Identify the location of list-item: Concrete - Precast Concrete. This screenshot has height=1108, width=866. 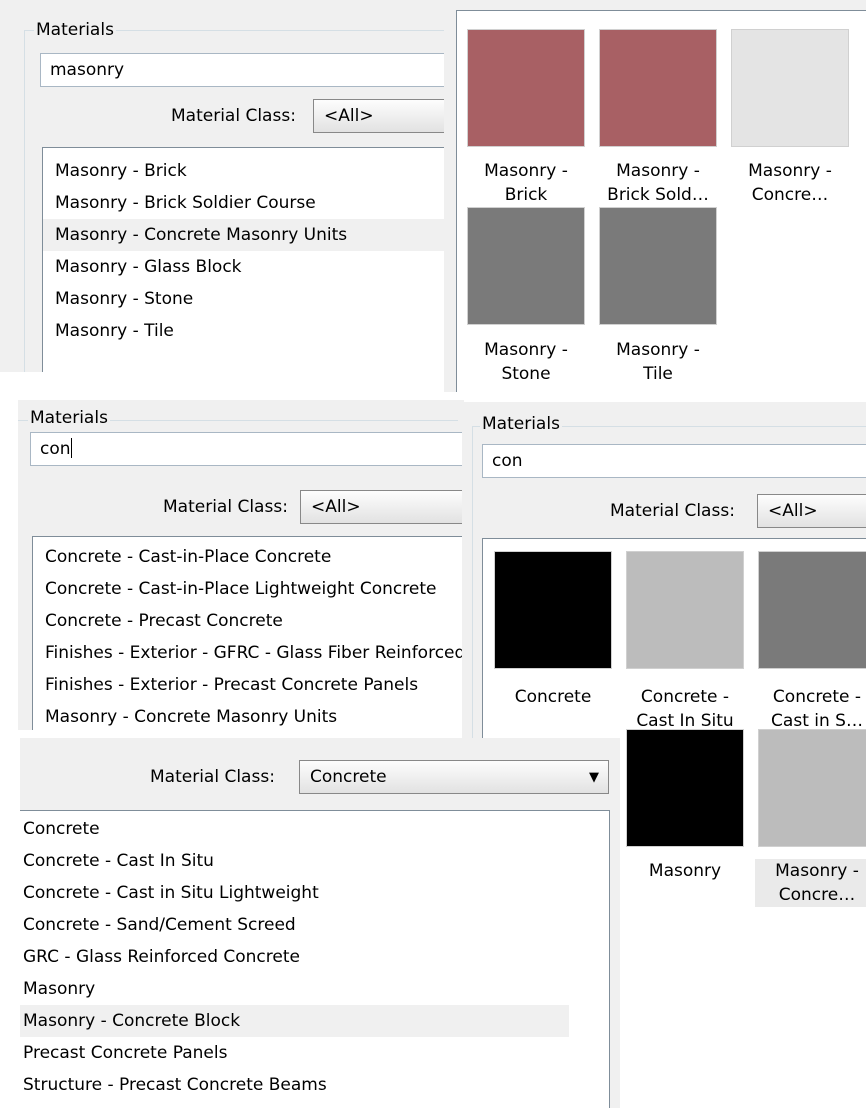
(248, 621).